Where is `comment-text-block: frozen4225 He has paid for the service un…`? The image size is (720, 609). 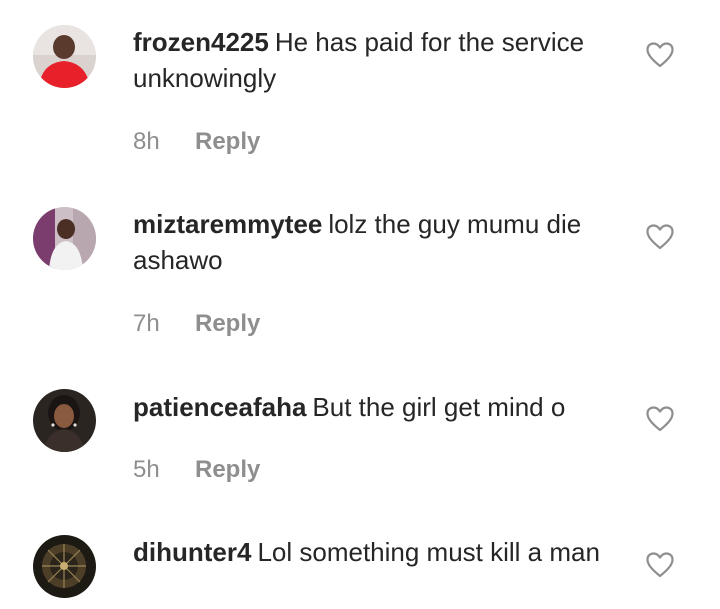 comment-text-block: frozen4225 He has paid for the service un… is located at coordinates (378, 60).